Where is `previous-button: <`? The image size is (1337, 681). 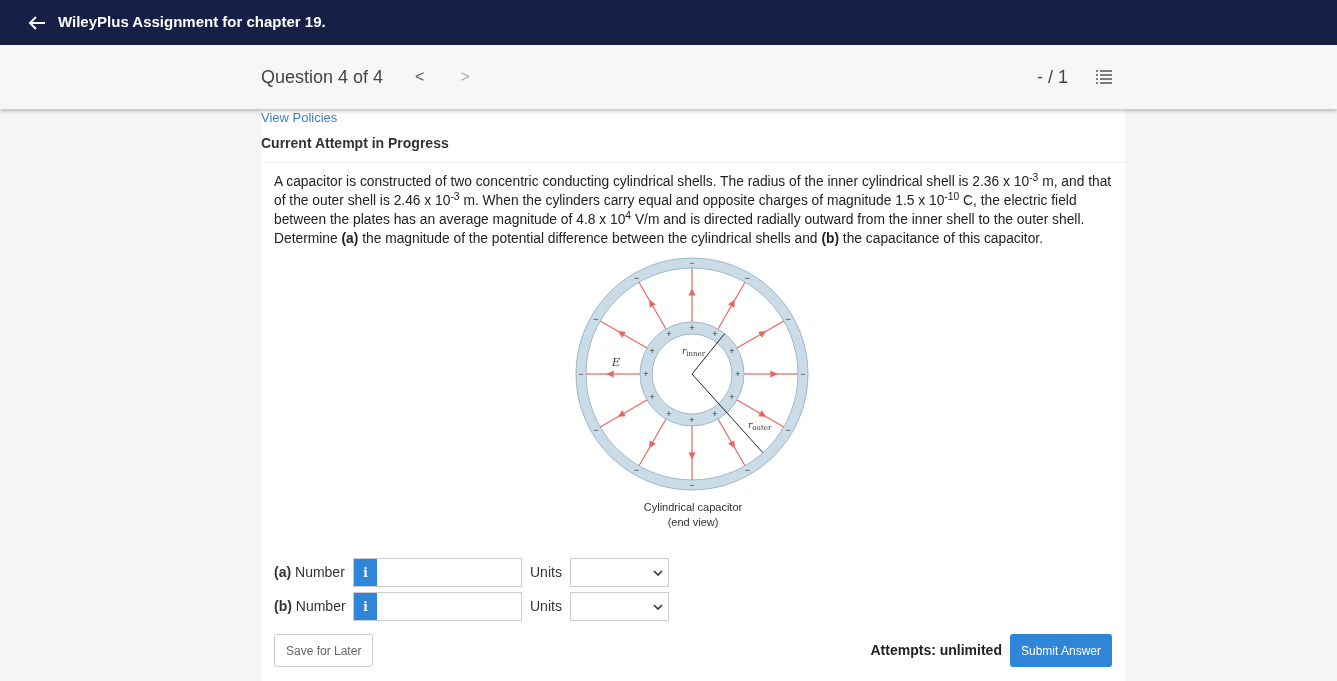 previous-button: < is located at coordinates (420, 77).